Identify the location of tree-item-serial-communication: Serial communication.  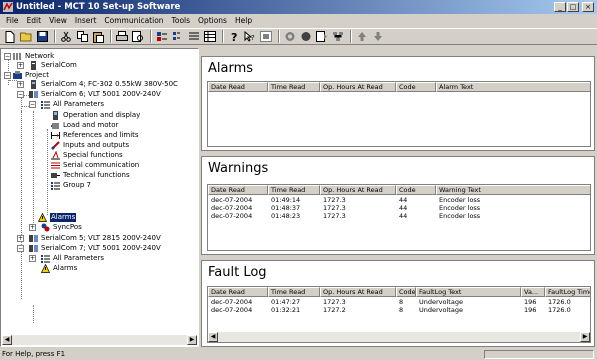
(95, 165).